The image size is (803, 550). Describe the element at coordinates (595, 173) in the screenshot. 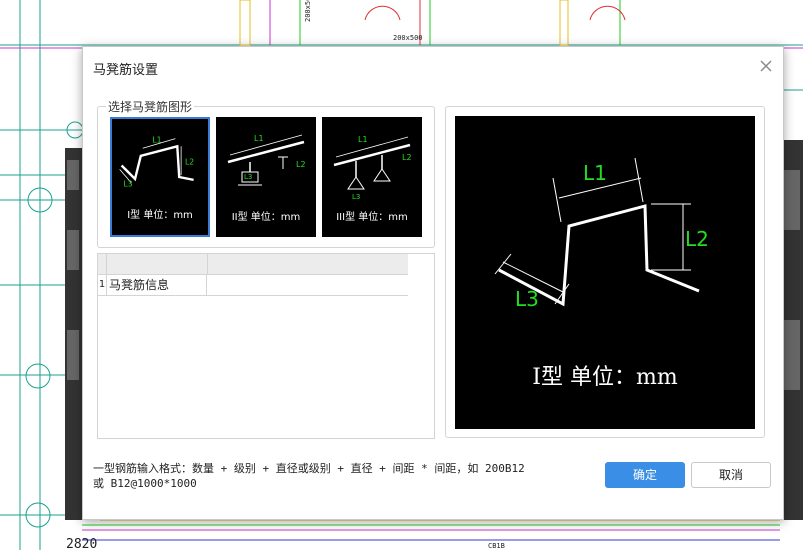

I see `preview-l1-label: L1` at that location.